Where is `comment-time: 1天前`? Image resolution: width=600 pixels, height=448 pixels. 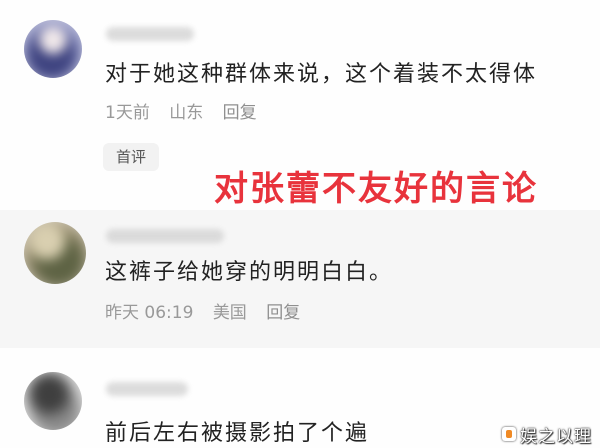
comment-time: 1天前 is located at coordinates (127, 113).